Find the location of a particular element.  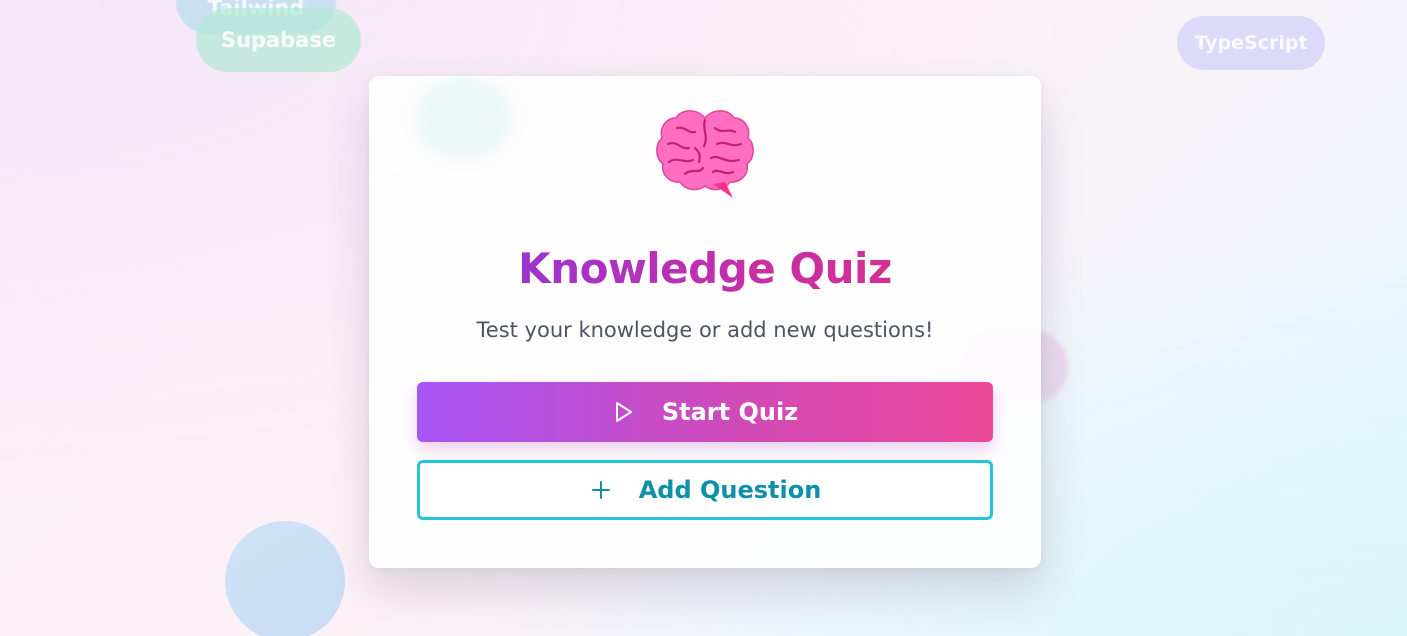

play-icon is located at coordinates (624, 412).